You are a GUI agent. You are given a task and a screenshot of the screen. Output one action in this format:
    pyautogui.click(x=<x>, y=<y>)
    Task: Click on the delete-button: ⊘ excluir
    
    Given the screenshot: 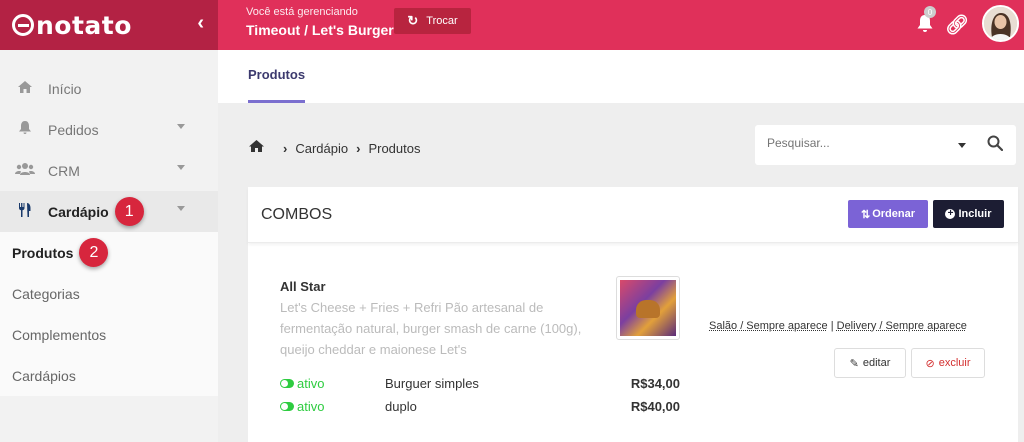 What is the action you would take?
    pyautogui.click(x=948, y=363)
    